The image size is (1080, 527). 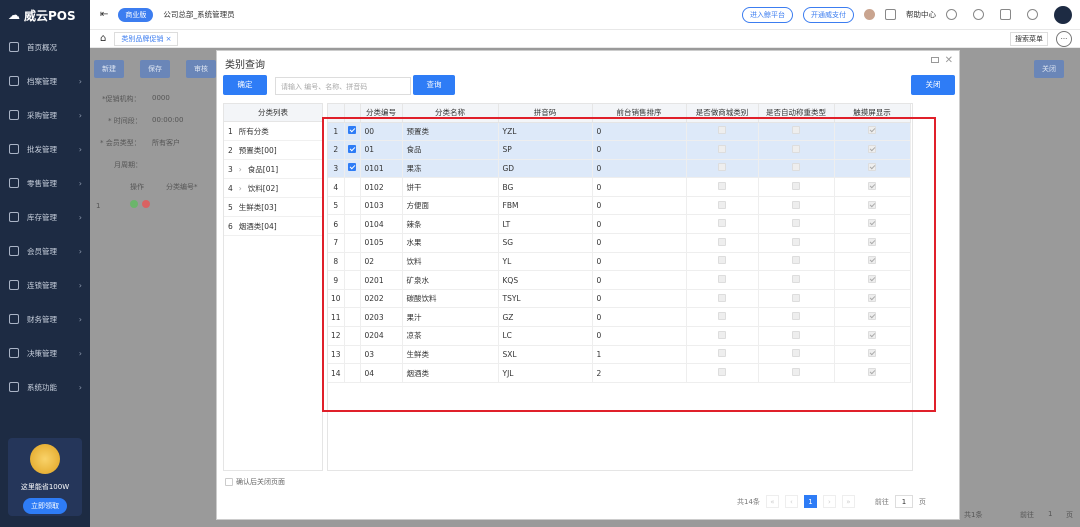 What do you see at coordinates (230, 150) in the screenshot?
I see `category-index: 2` at bounding box center [230, 150].